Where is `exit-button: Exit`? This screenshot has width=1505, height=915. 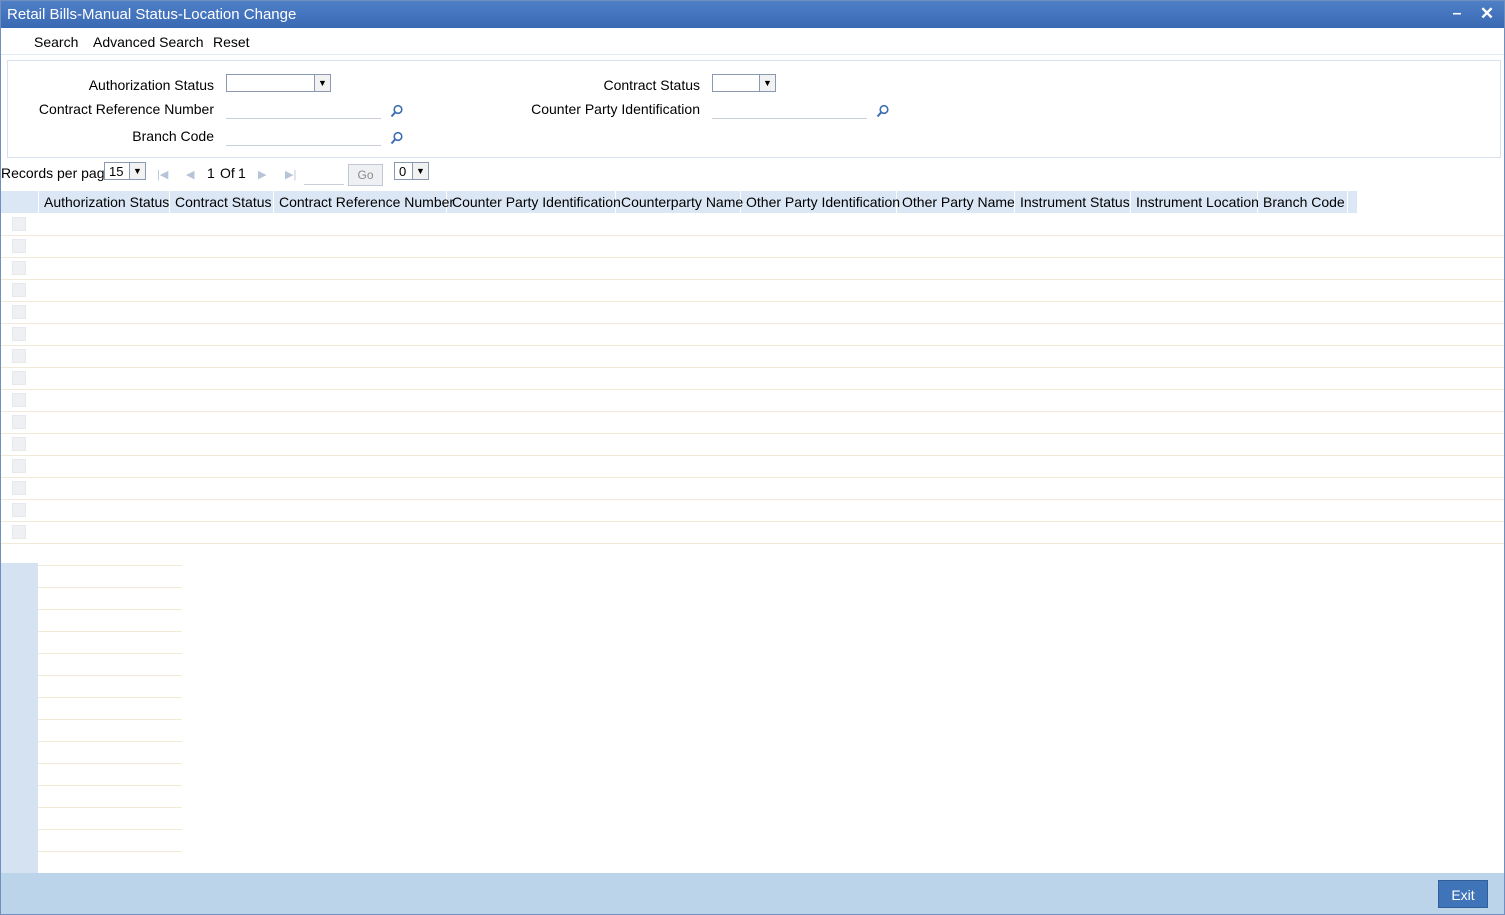
exit-button: Exit is located at coordinates (1463, 894).